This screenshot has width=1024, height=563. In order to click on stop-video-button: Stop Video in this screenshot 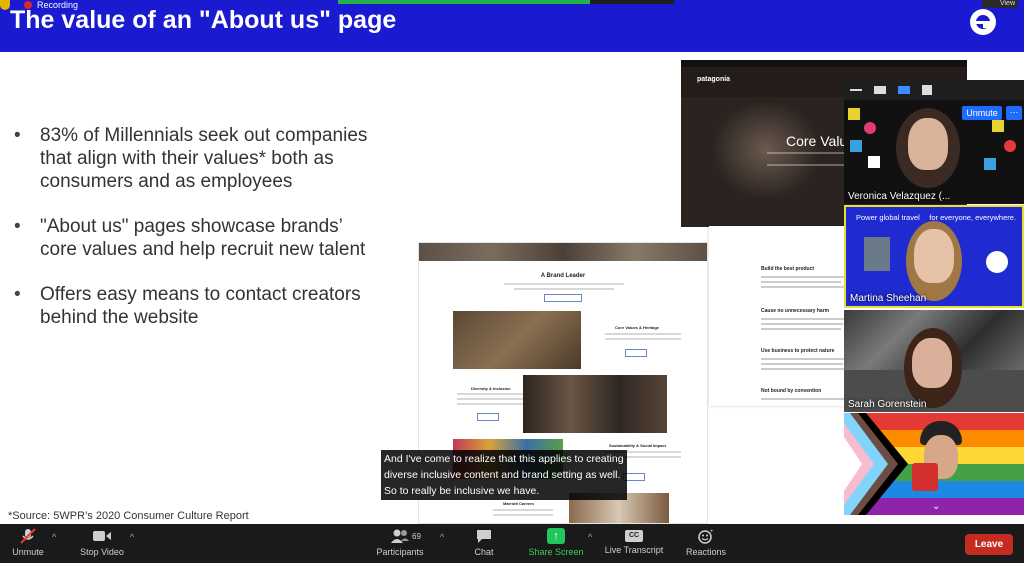, I will do `click(102, 542)`.